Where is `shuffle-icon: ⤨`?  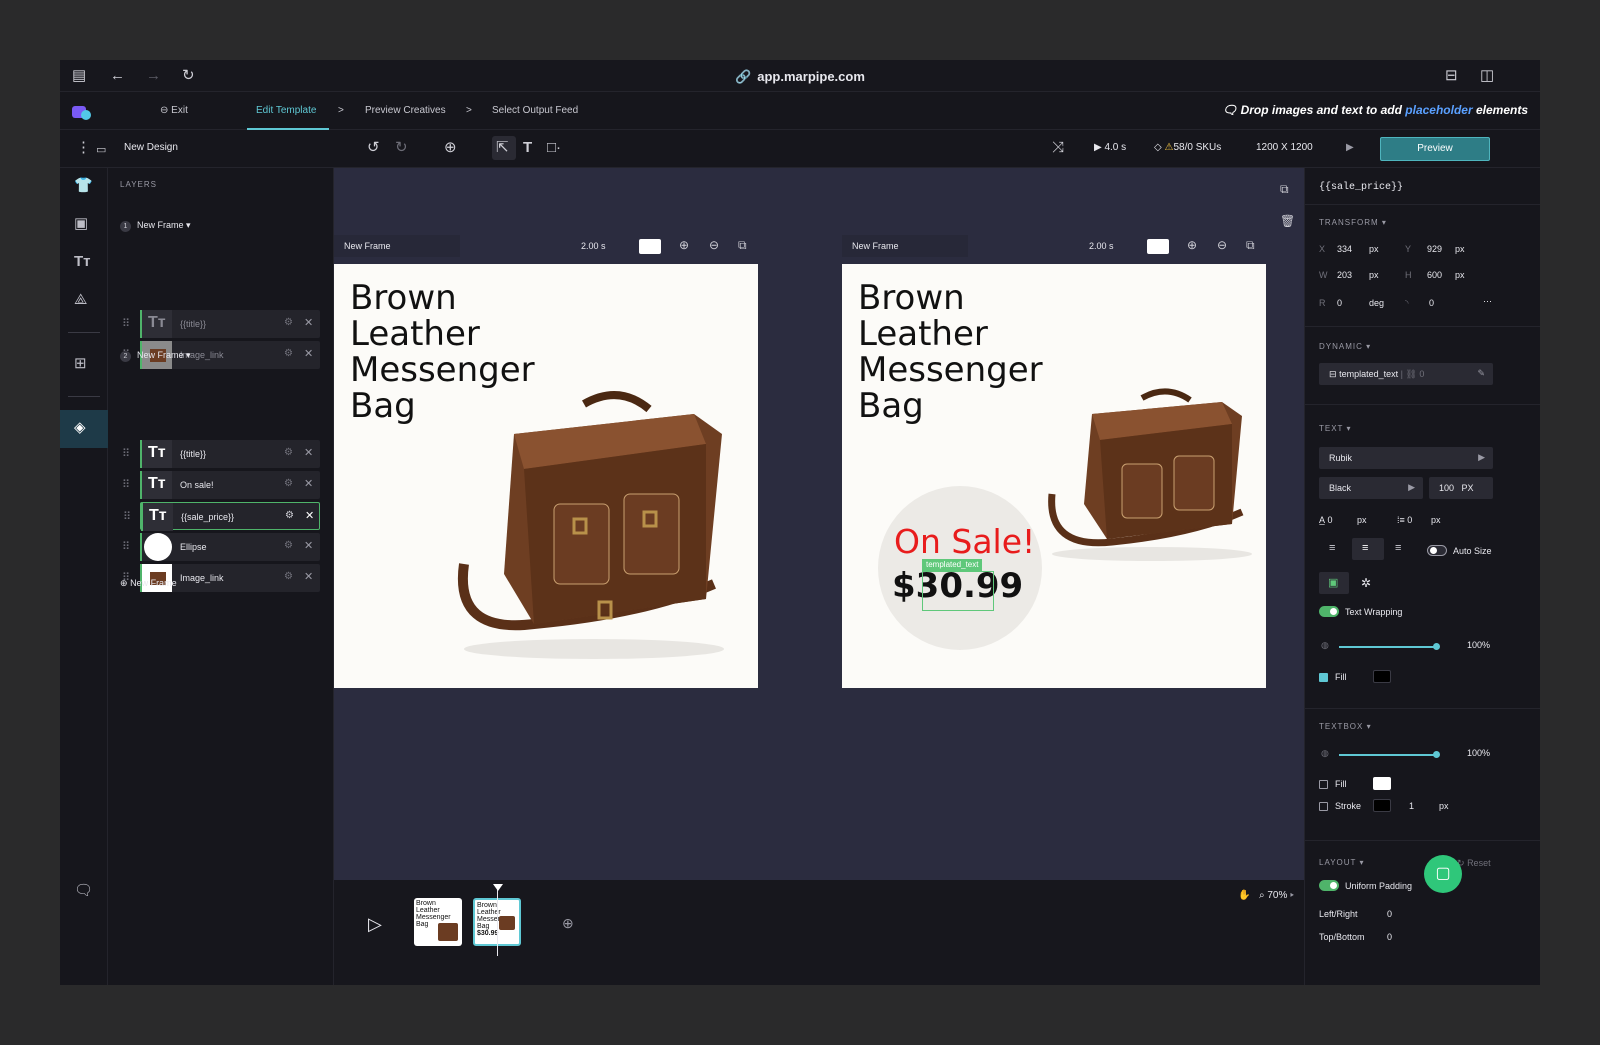
shuffle-icon: ⤨ is located at coordinates (1058, 148).